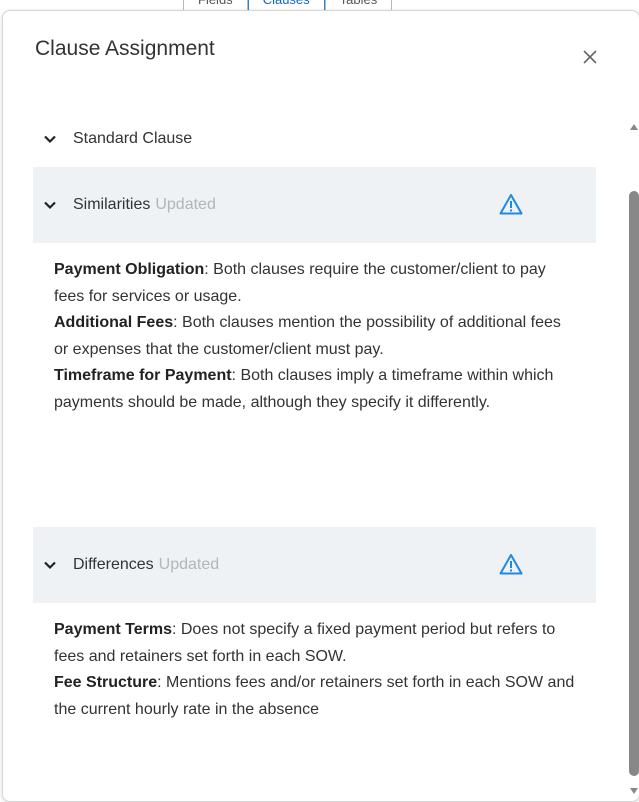 This screenshot has height=802, width=639. What do you see at coordinates (314, 565) in the screenshot?
I see `section-differences: Differences Updated` at bounding box center [314, 565].